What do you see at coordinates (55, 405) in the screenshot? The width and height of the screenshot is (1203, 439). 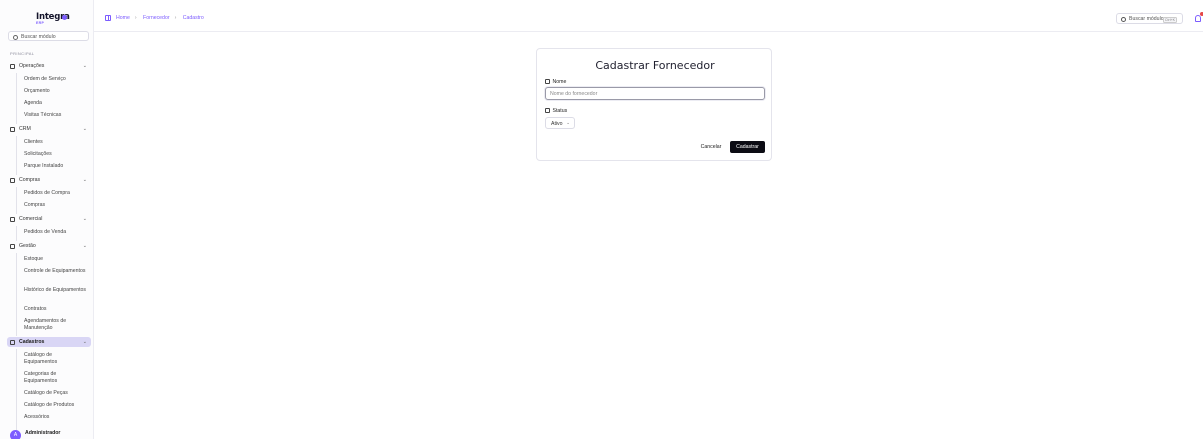 I see `sidebar-item: Catálogo de Produtos` at bounding box center [55, 405].